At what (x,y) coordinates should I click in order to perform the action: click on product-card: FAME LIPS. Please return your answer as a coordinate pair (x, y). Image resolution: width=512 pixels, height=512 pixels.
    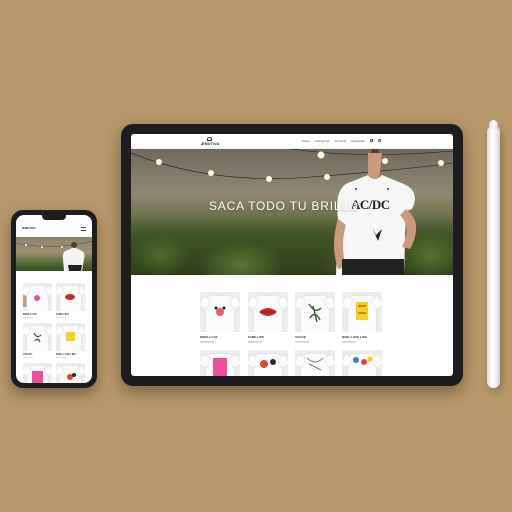
    Looking at the image, I should click on (268, 317).